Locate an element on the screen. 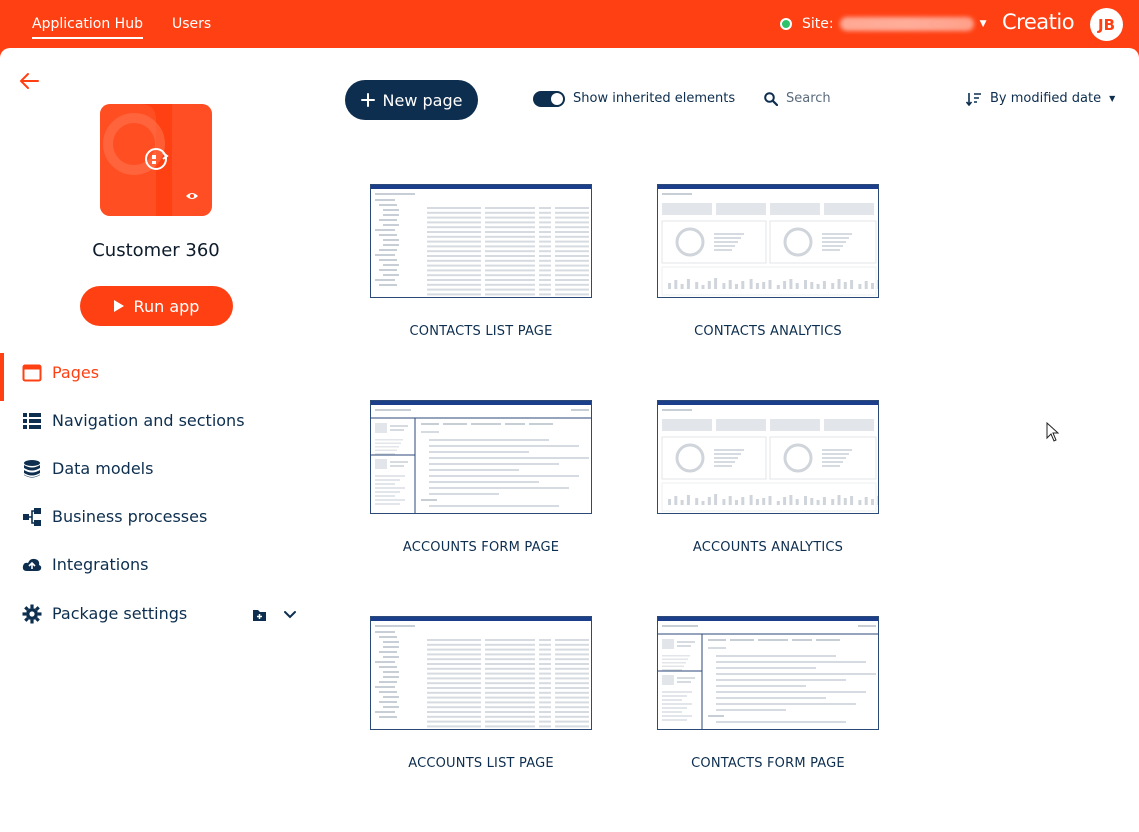  nav-item-pages: Pages is located at coordinates (150, 377).